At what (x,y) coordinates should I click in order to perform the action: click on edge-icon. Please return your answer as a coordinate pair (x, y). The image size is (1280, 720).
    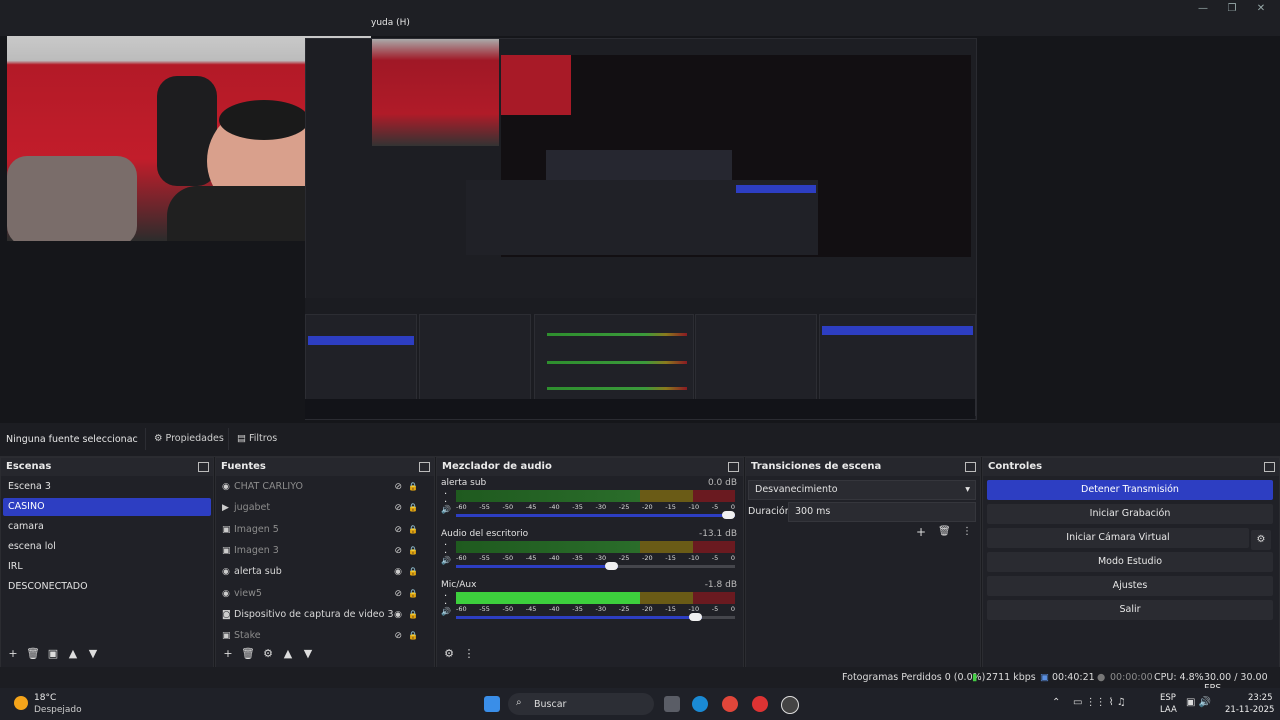
    Looking at the image, I should click on (700, 704).